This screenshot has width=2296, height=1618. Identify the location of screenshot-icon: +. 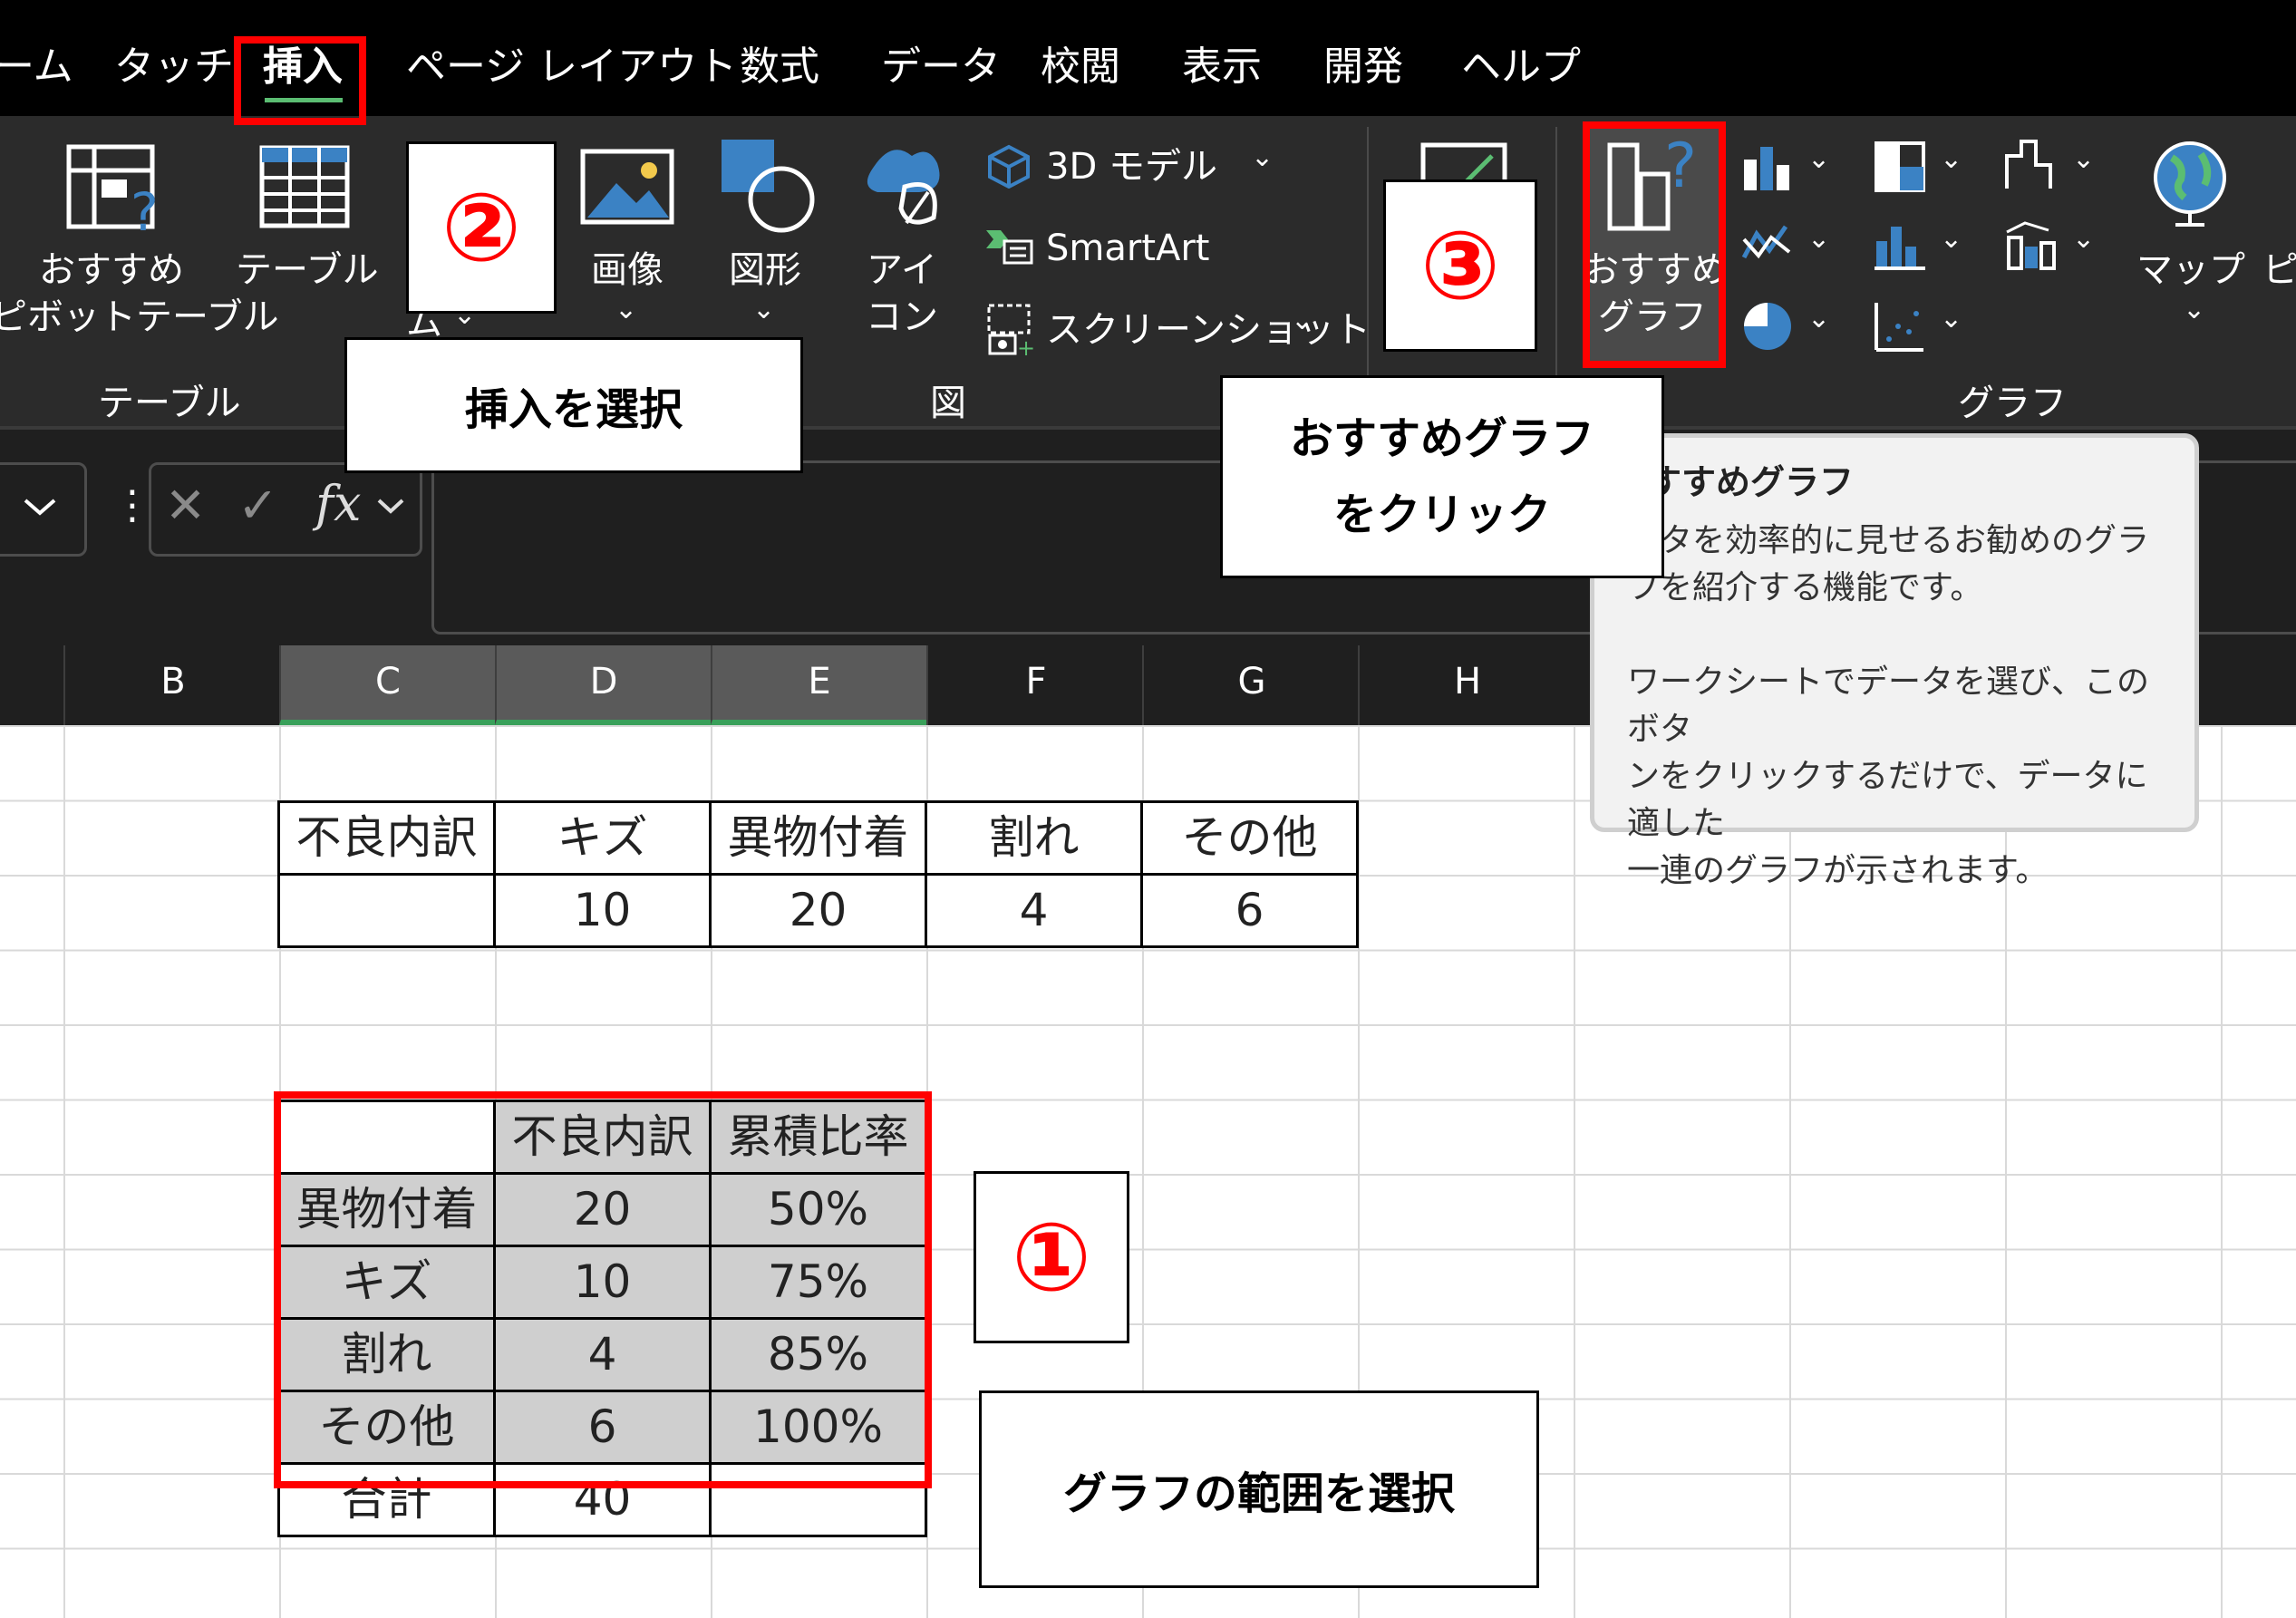
(1010, 329).